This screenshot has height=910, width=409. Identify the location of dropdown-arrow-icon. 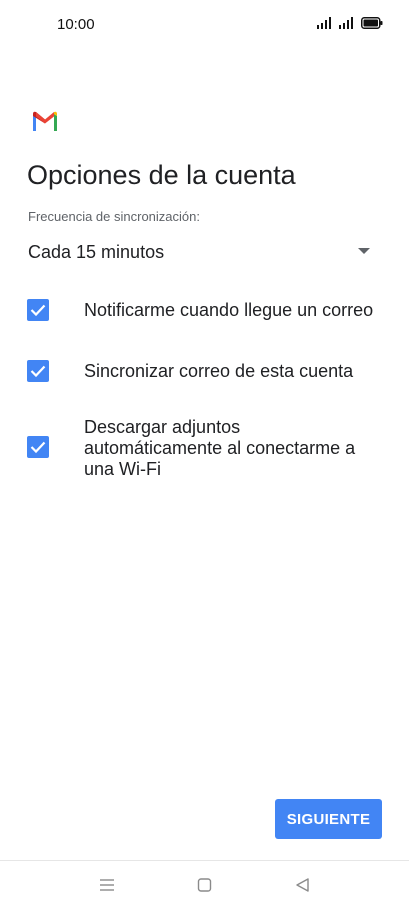
(364, 251).